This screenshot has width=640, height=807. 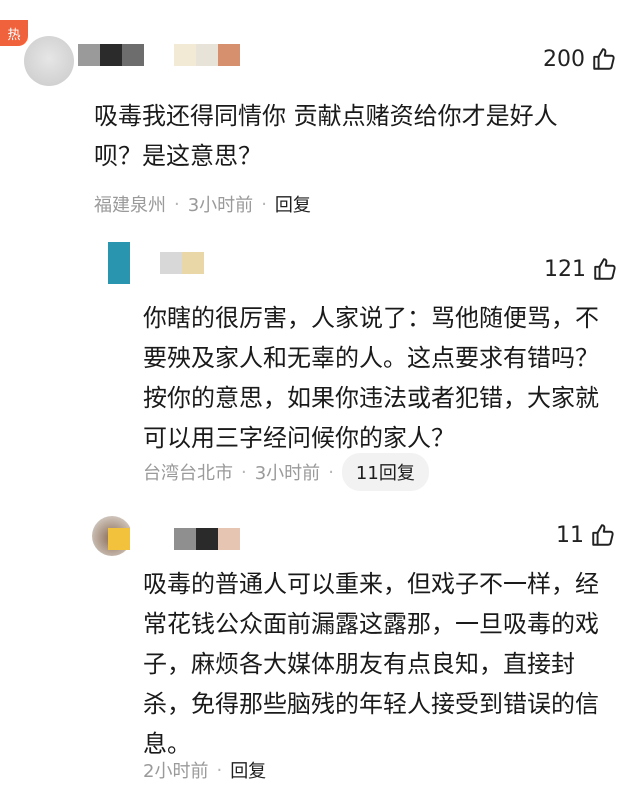 What do you see at coordinates (586, 535) in the screenshot?
I see `like-button: 11` at bounding box center [586, 535].